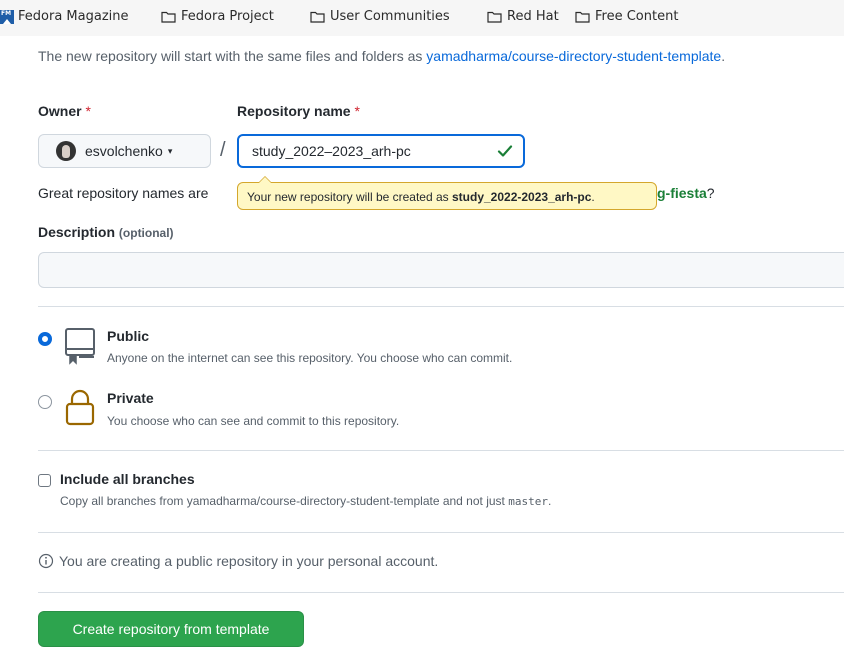 This screenshot has width=844, height=653. I want to click on avatar, so click(66, 151).